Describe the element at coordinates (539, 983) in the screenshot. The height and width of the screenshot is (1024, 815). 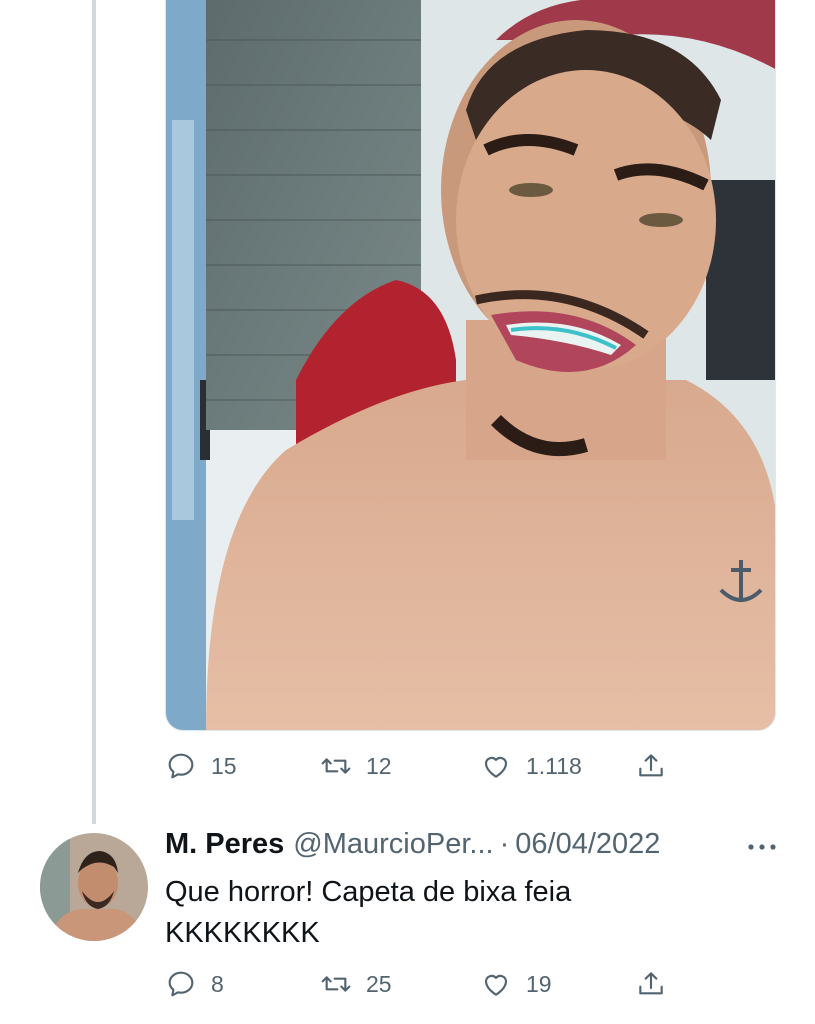
I see `reply-like-count: 19` at that location.